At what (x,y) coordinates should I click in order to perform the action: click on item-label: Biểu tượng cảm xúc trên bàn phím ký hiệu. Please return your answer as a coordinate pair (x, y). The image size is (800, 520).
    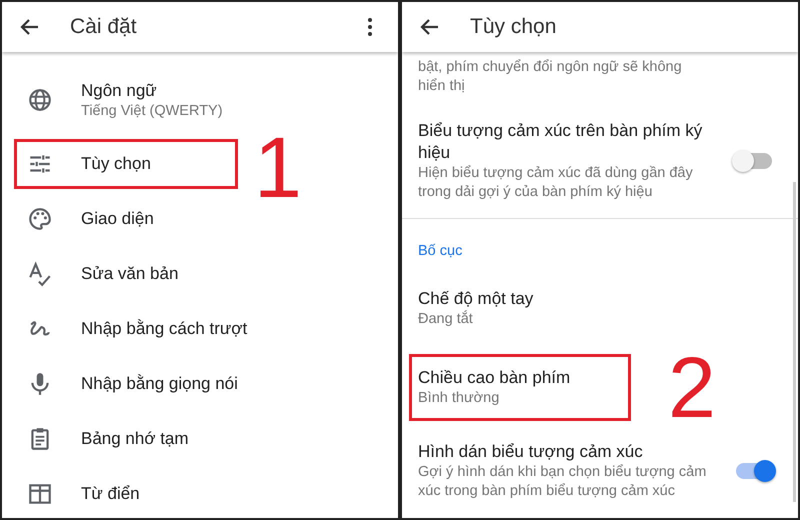
    Looking at the image, I should click on (561, 142).